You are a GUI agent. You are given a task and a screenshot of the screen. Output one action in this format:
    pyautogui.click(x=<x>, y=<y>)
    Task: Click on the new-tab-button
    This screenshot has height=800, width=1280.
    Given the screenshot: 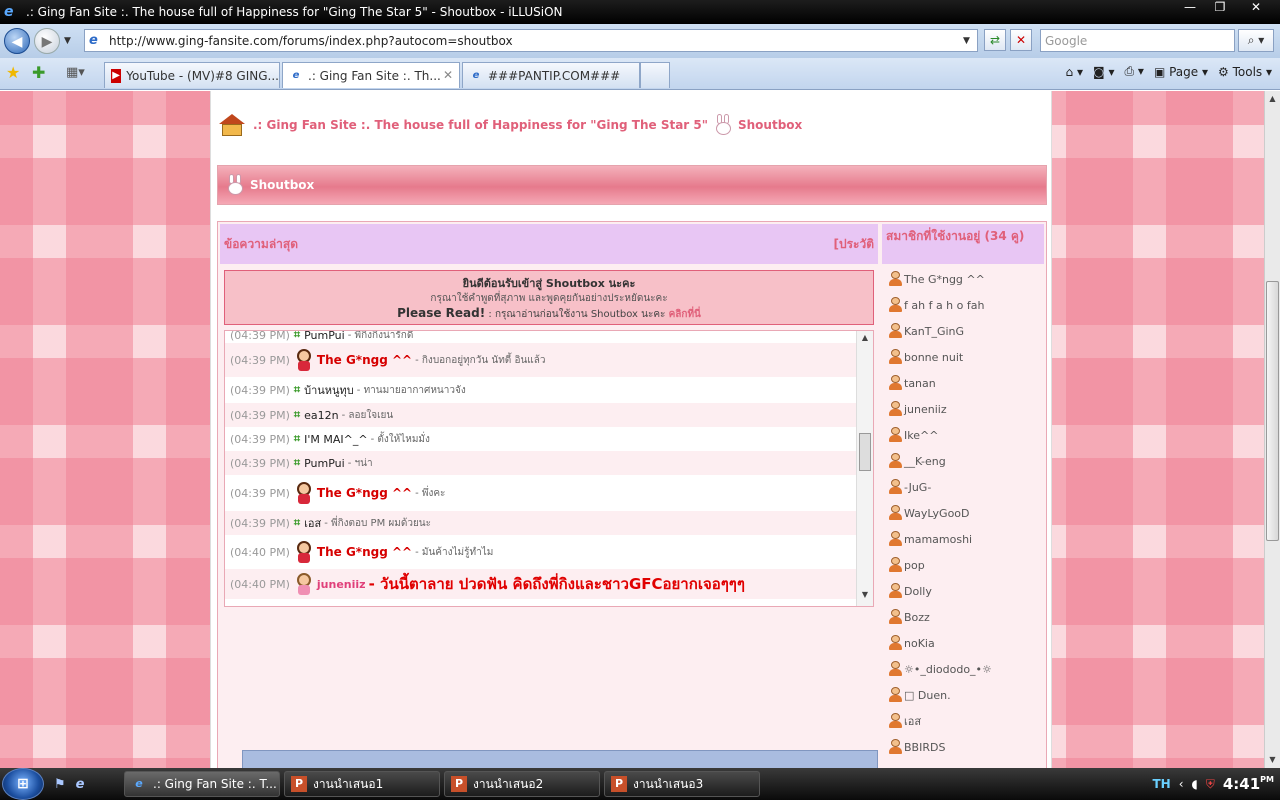 What is the action you would take?
    pyautogui.click(x=655, y=75)
    